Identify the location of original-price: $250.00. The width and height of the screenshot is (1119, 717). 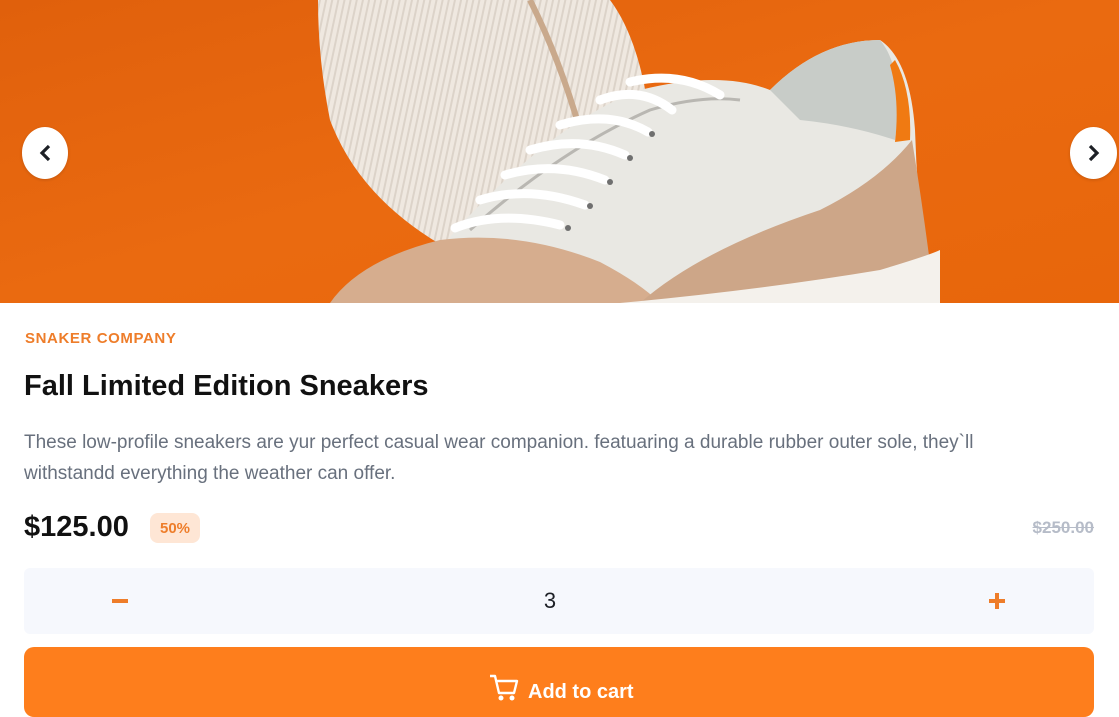
(1063, 527).